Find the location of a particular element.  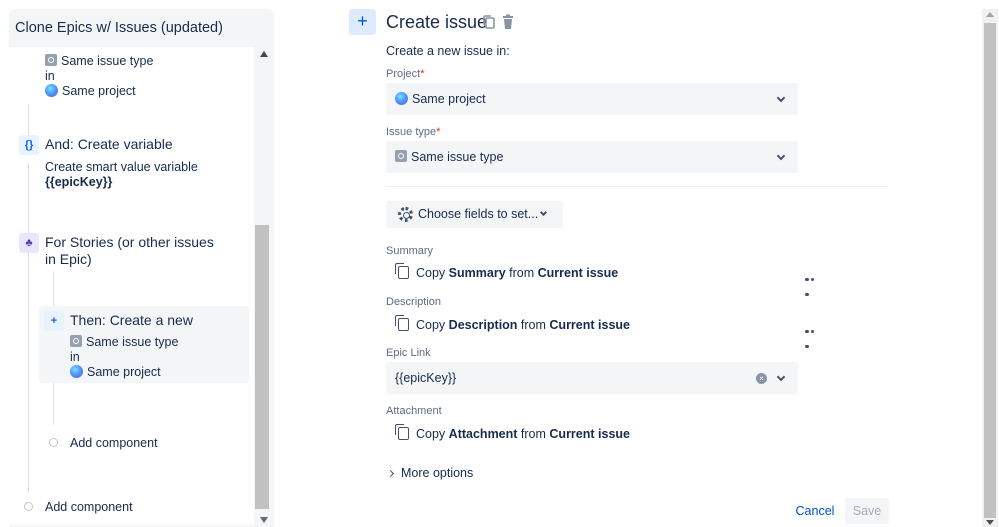

braces-icon: {} is located at coordinates (29, 145).